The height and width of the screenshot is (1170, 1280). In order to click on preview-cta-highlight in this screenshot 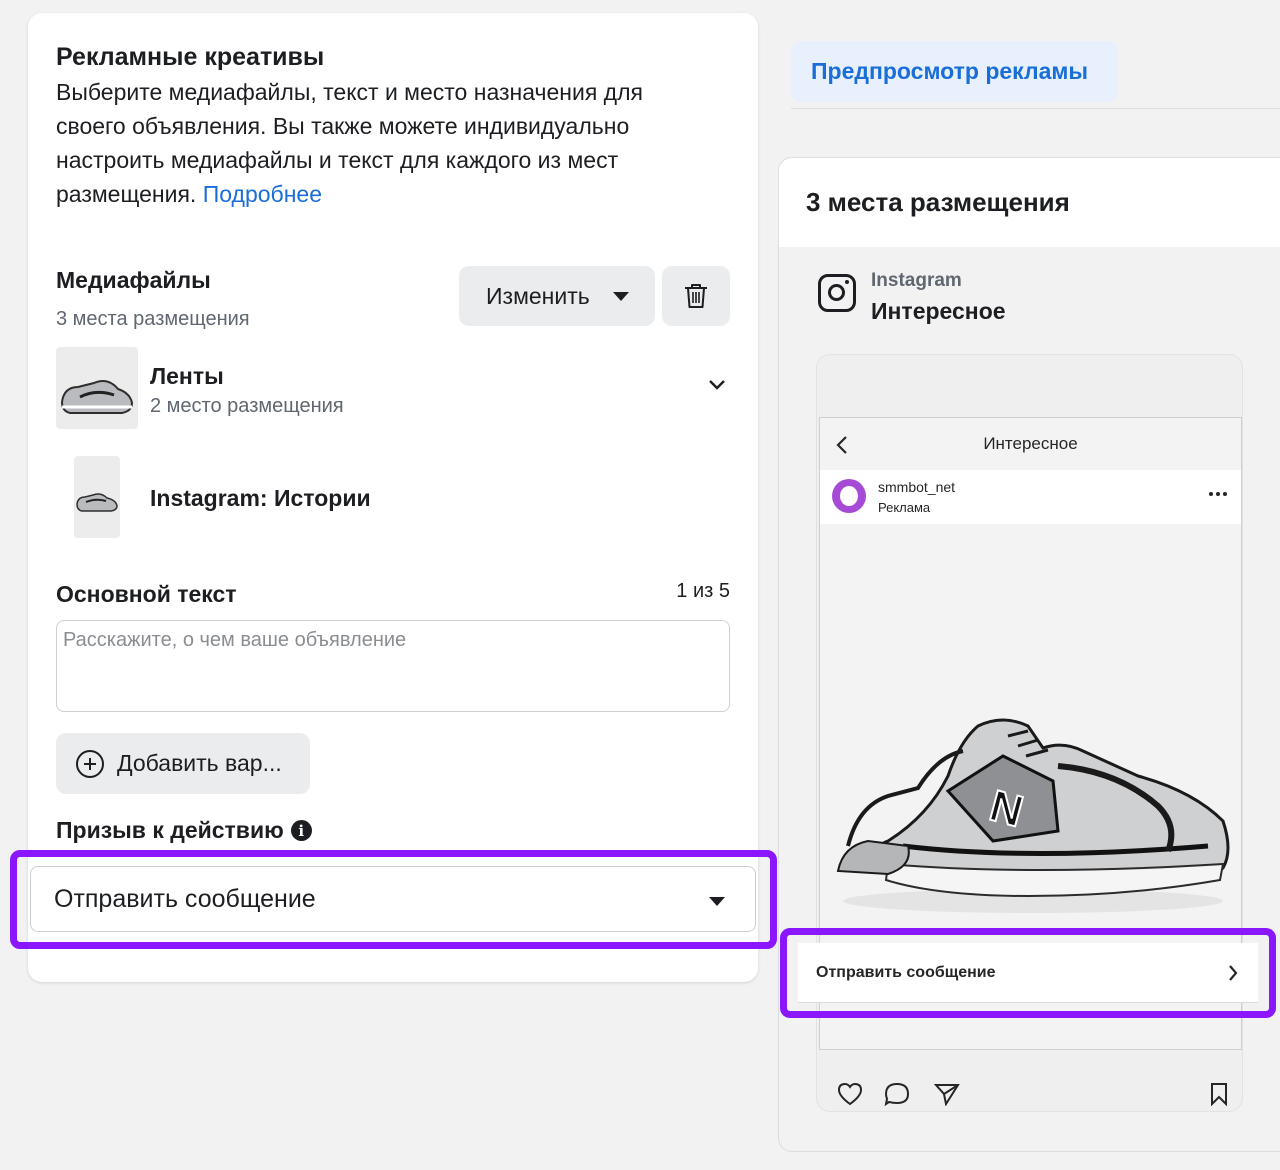, I will do `click(1028, 973)`.